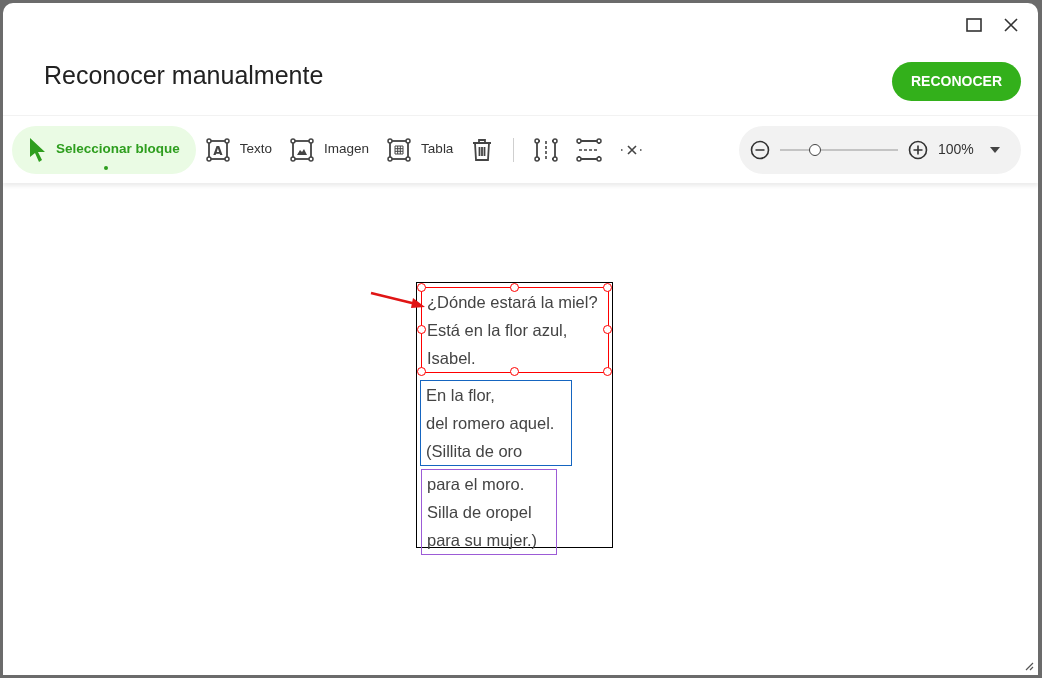 The width and height of the screenshot is (1042, 678). I want to click on zoom-slider, so click(839, 149).